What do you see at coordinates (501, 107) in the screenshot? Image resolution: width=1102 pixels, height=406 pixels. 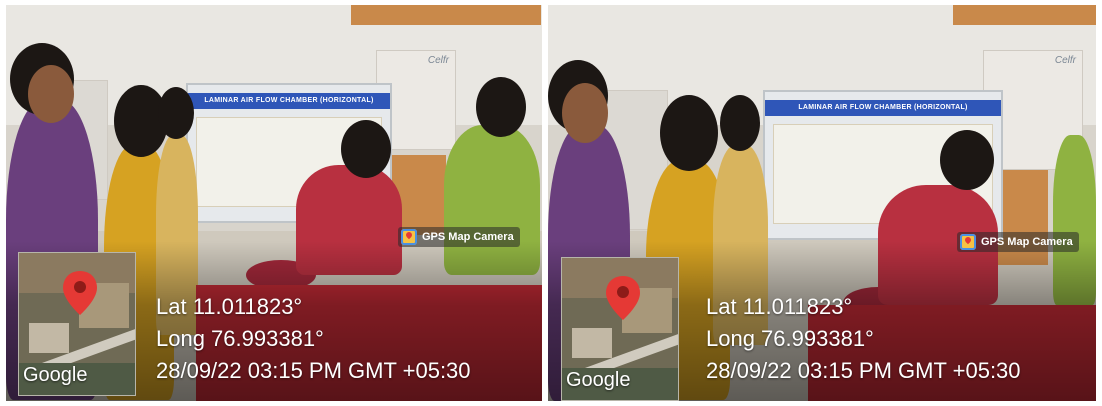 I see `woman-green-head` at bounding box center [501, 107].